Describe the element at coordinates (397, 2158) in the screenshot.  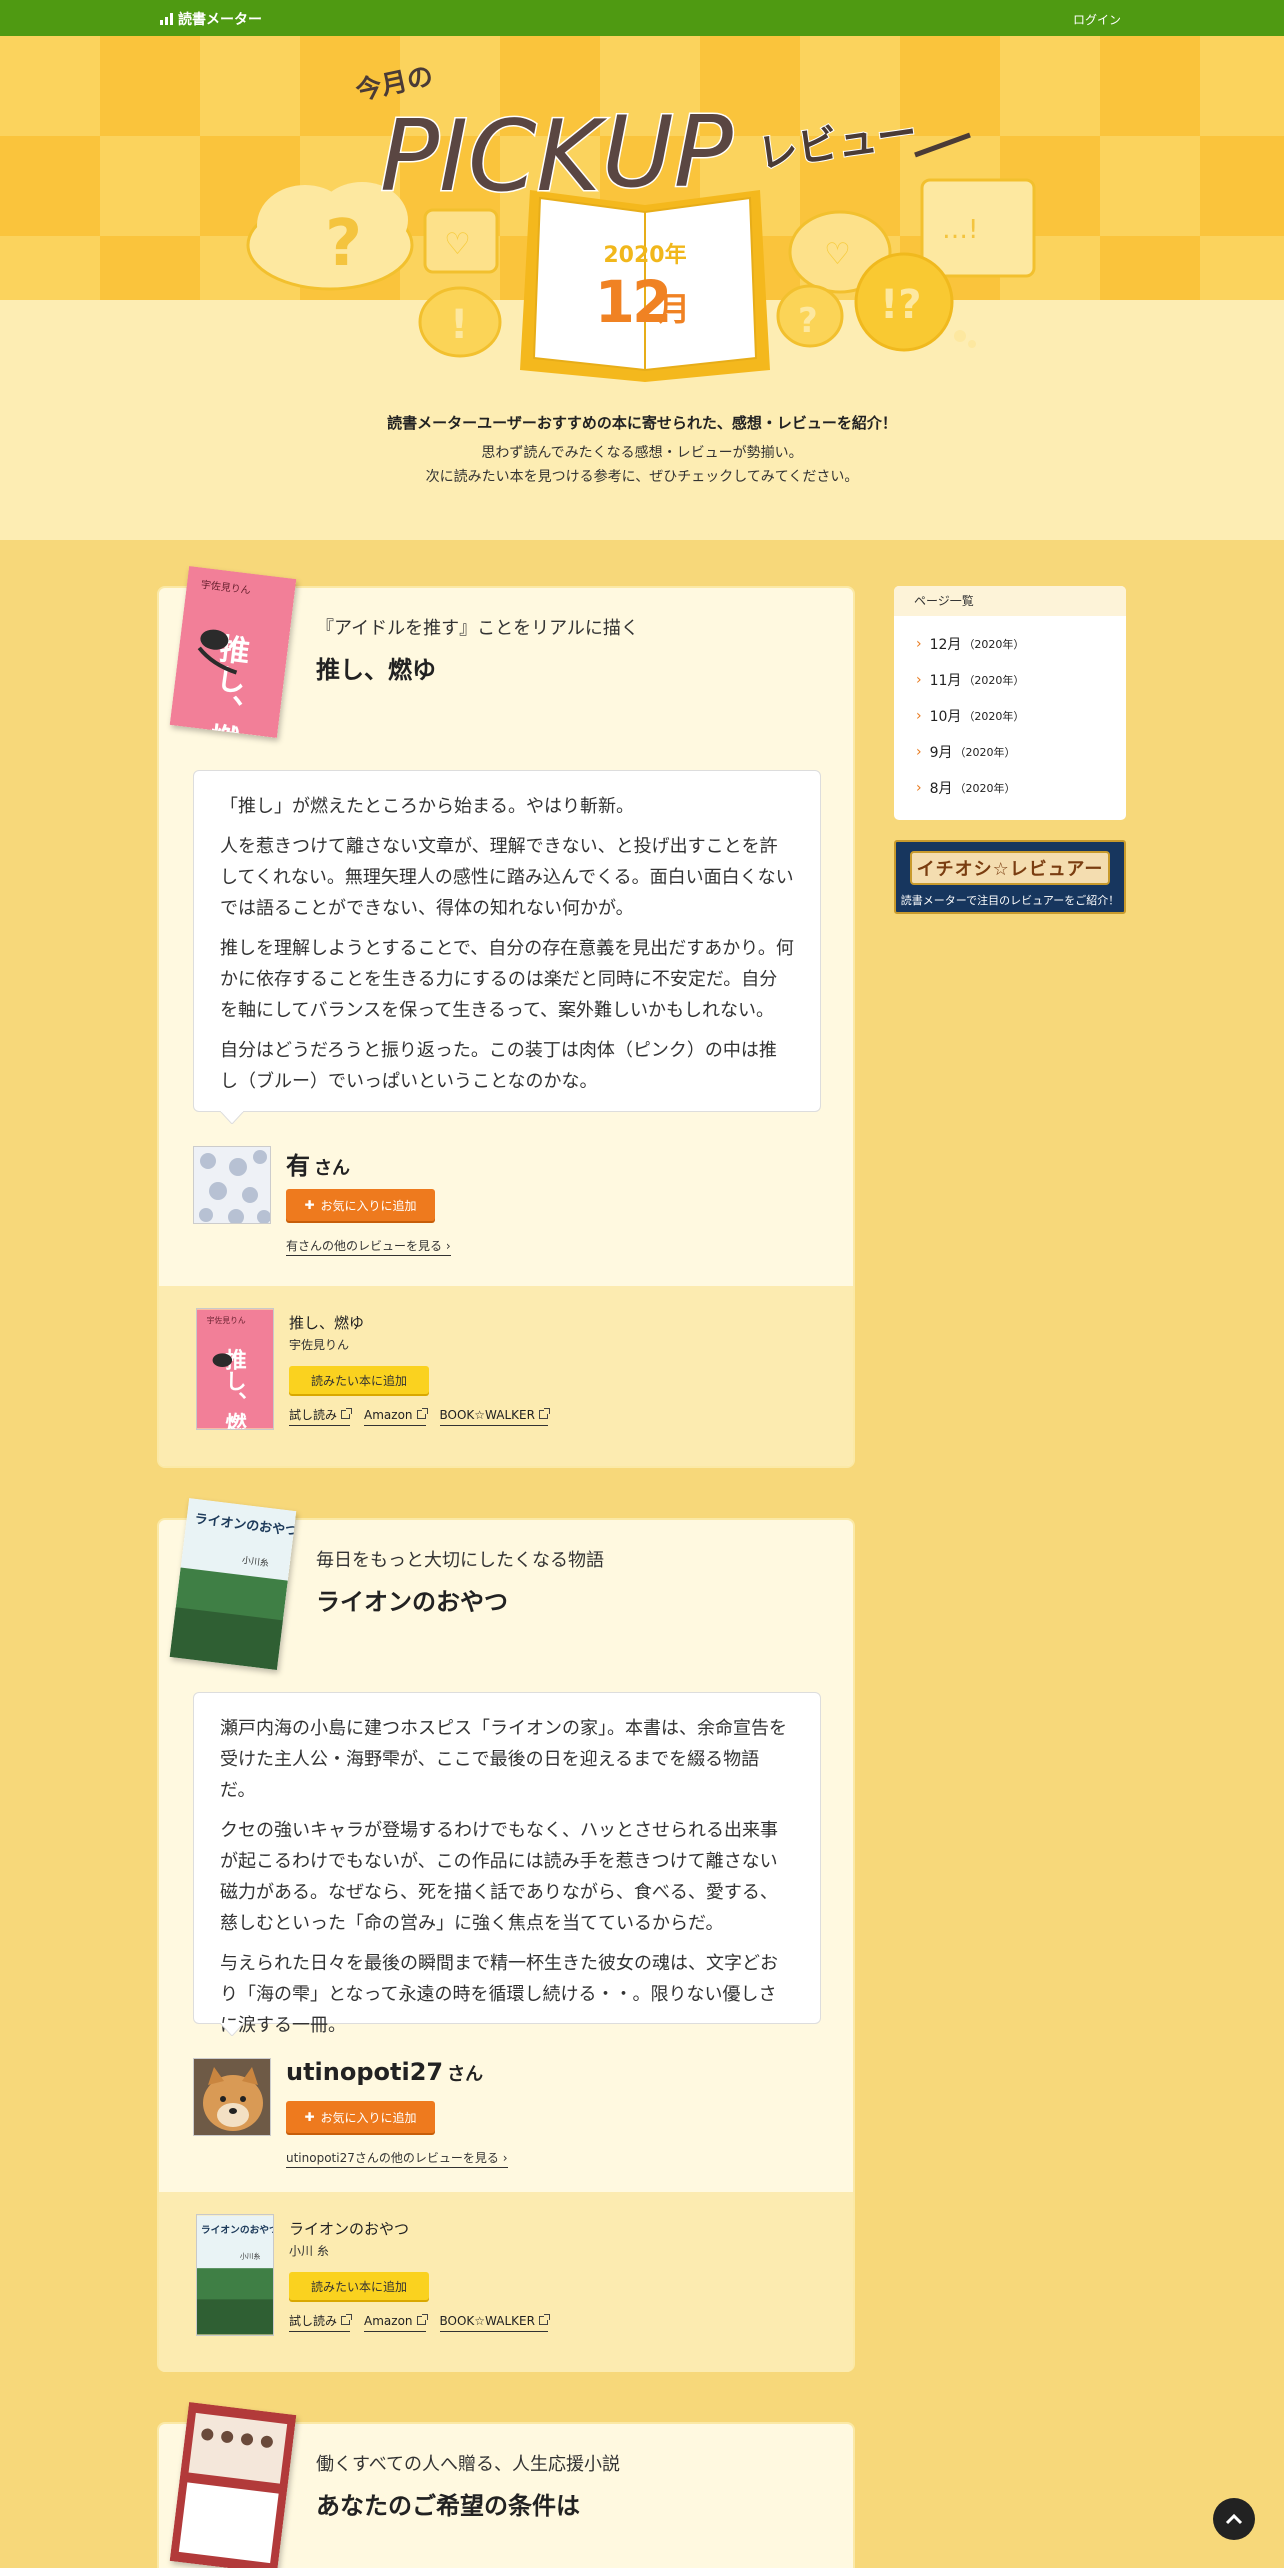
I see `more-reviews-link: utinopoti27さんの他のレビューを見る ›` at that location.